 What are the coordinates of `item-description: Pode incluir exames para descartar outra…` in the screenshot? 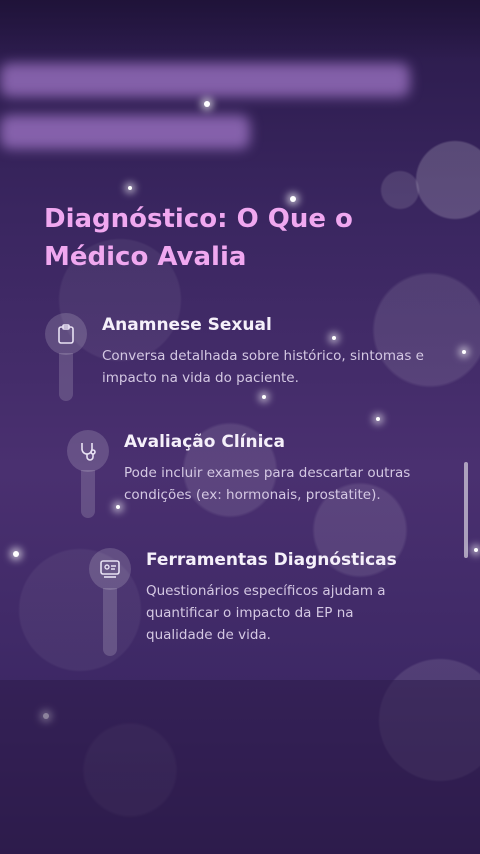 It's located at (267, 484).